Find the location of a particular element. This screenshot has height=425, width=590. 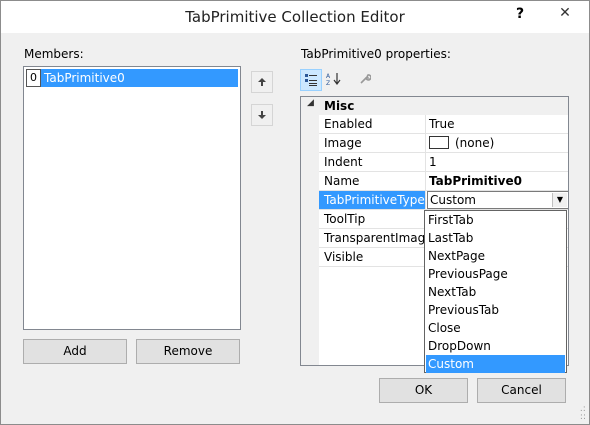

property-row-name: Name TabPrimitive0 is located at coordinates (443, 181).